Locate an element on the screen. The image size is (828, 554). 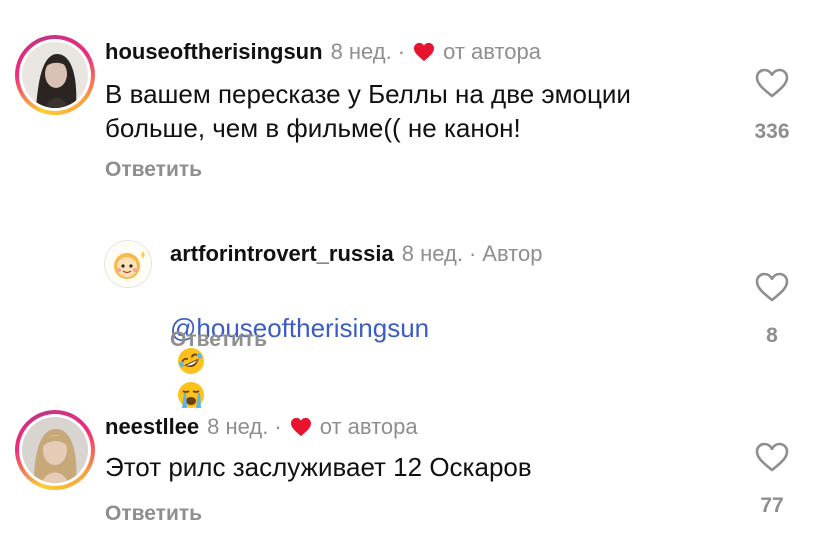
like-count: 77 is located at coordinates (772, 505).